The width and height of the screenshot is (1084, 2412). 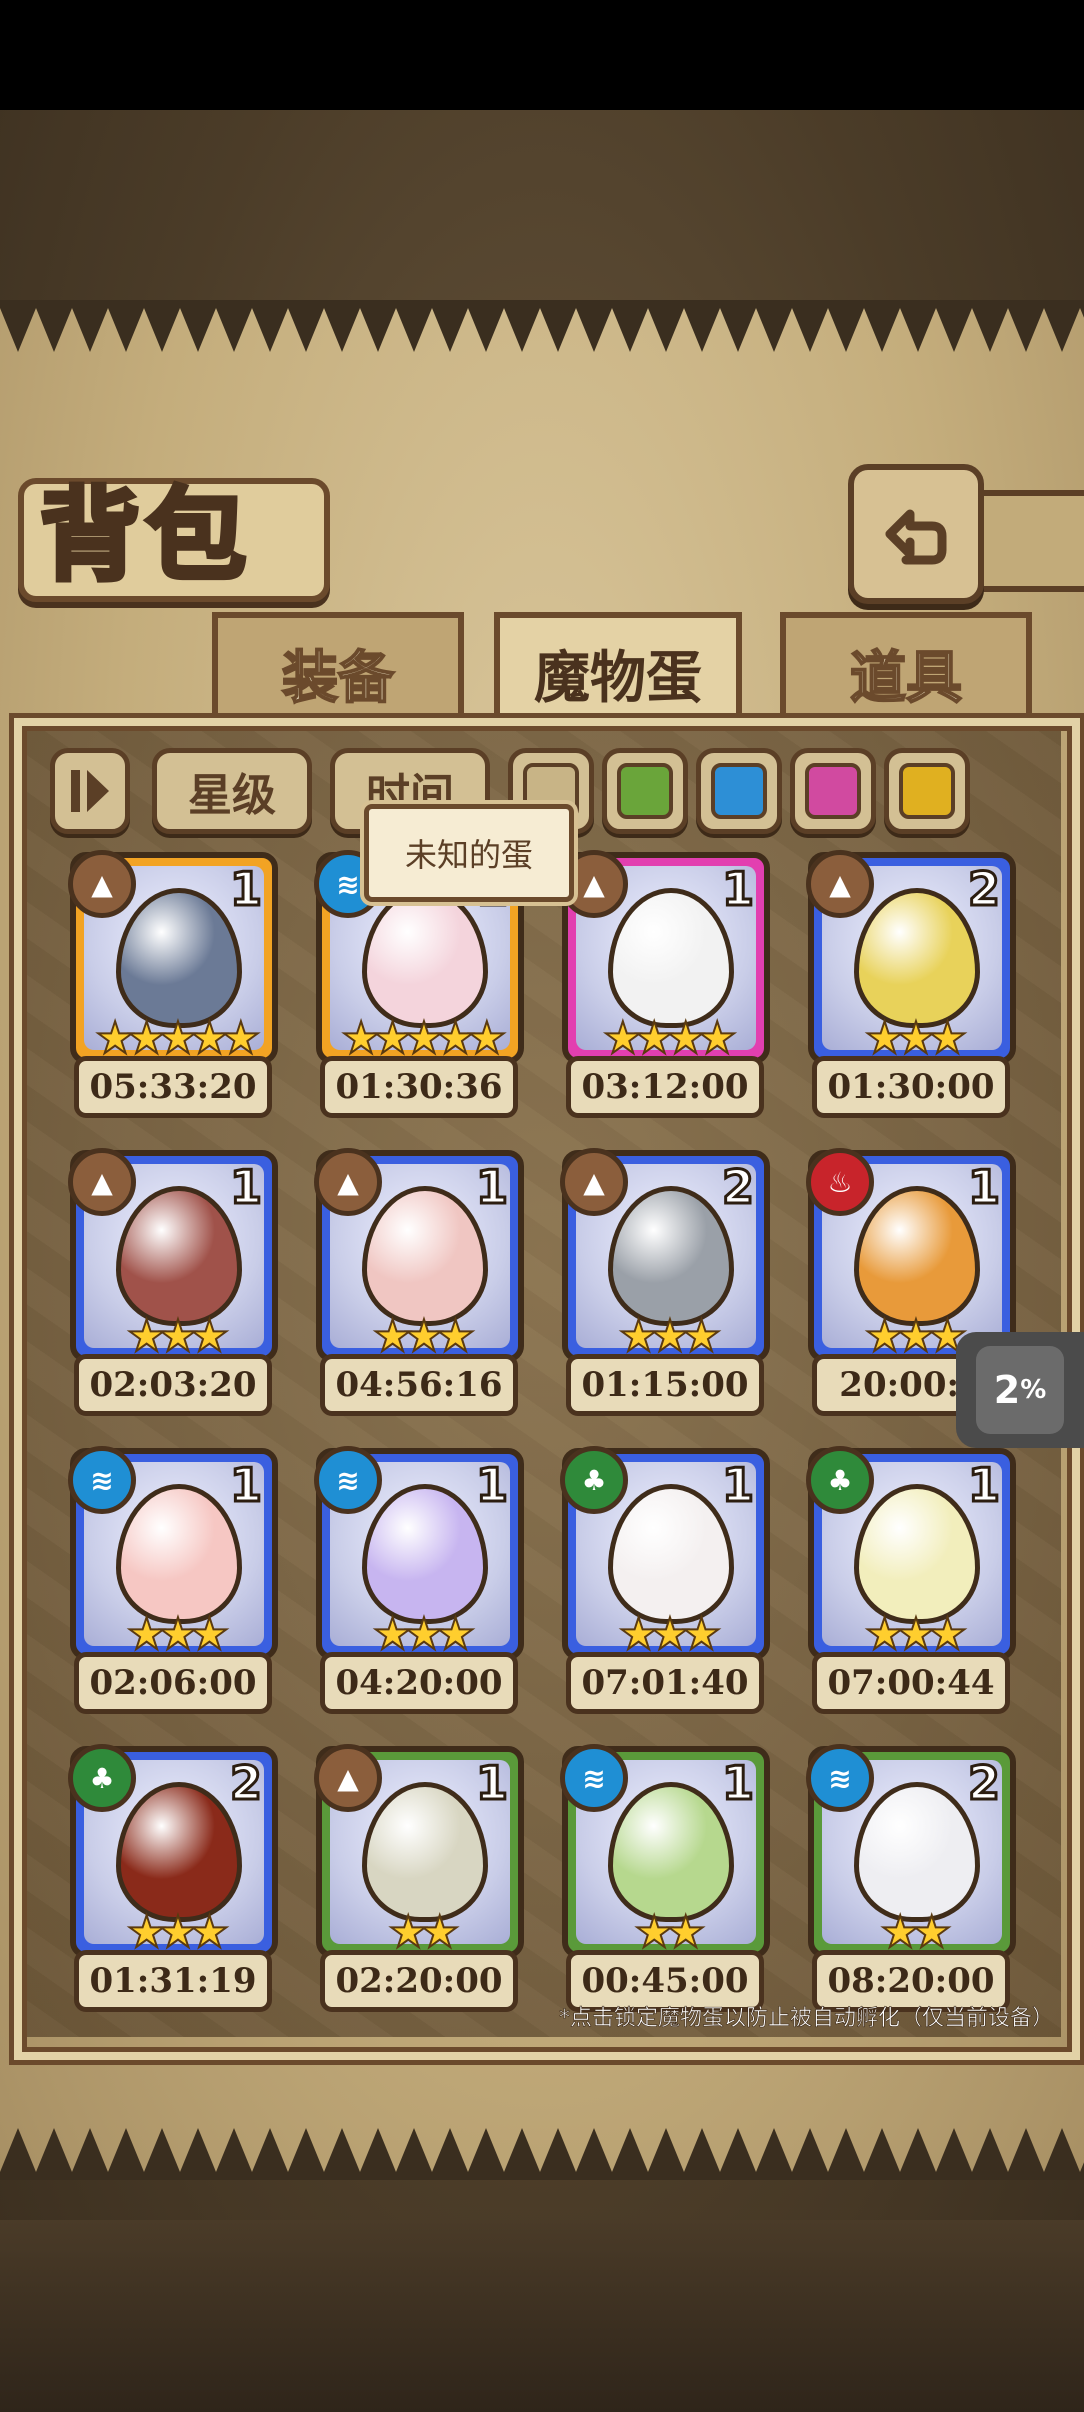 What do you see at coordinates (911, 1087) in the screenshot?
I see `hatch-timer: 01:30:00` at bounding box center [911, 1087].